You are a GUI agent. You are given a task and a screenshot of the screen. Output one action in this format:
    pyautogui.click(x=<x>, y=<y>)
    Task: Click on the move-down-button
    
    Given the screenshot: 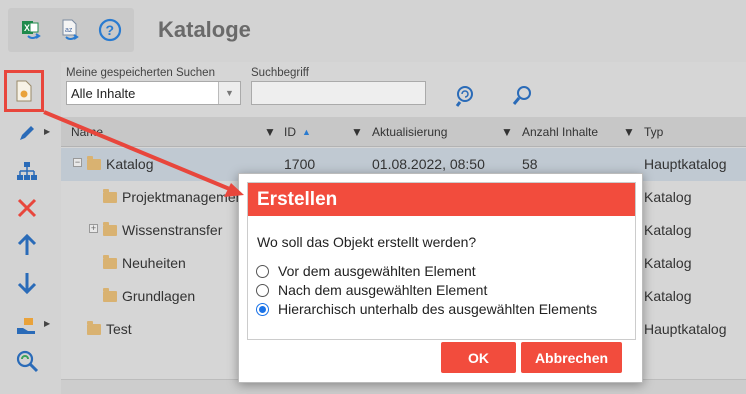 What is the action you would take?
    pyautogui.click(x=27, y=283)
    